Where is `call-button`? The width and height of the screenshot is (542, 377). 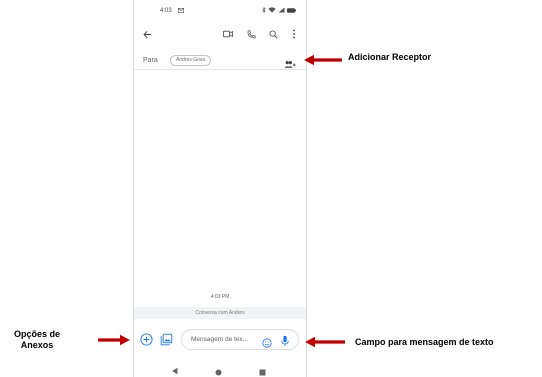 call-button is located at coordinates (251, 34).